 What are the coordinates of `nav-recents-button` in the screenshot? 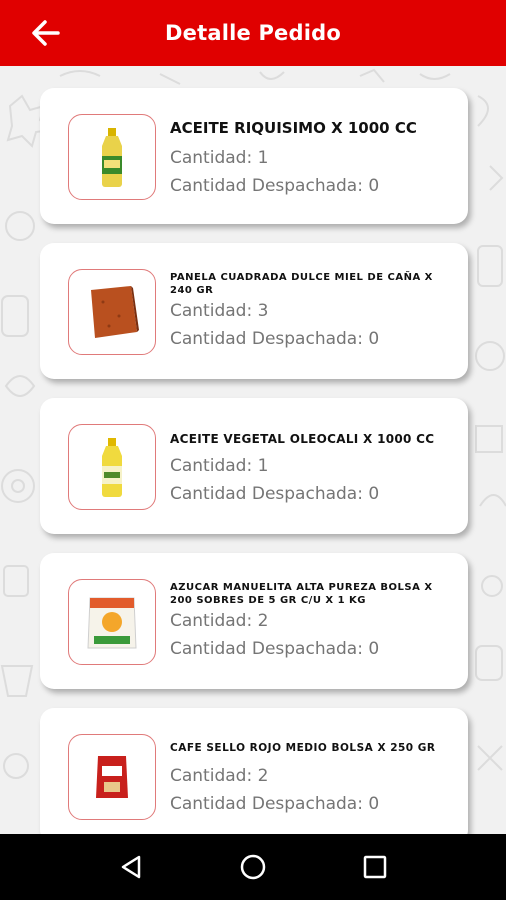 It's located at (375, 867).